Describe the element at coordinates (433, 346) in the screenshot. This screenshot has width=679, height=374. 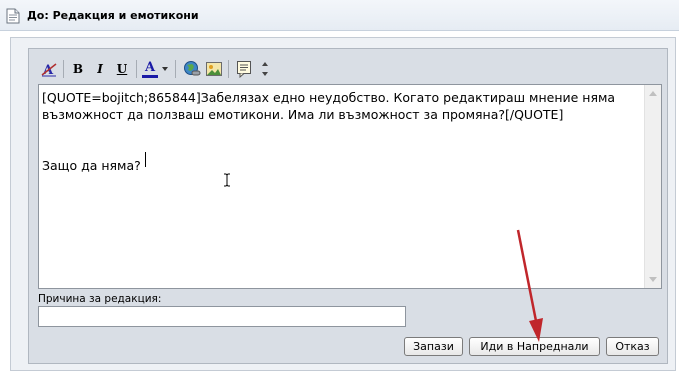
I see `save-button: Запази` at that location.